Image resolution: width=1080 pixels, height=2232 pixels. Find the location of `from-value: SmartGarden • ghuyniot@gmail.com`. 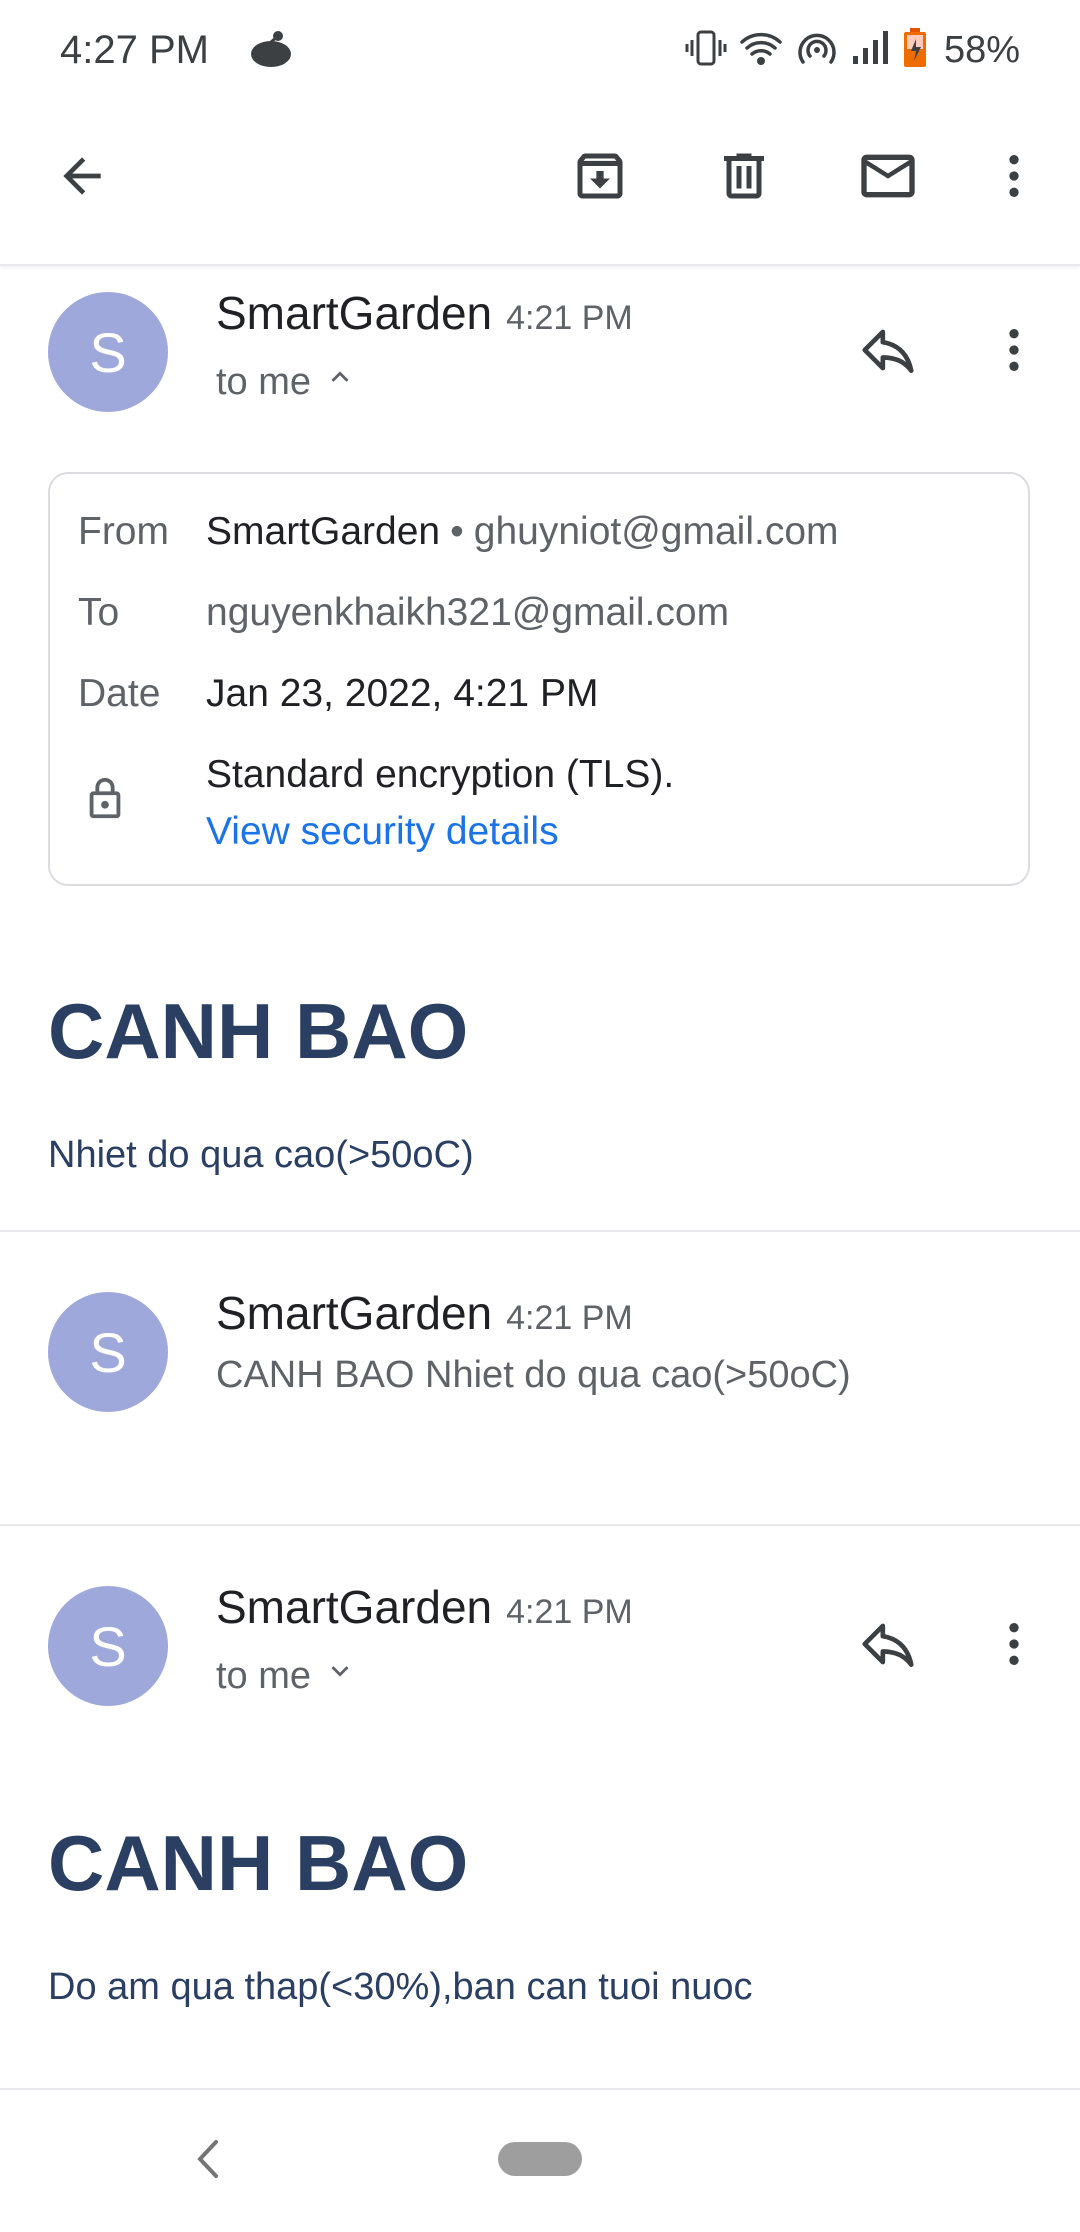

from-value: SmartGarden • ghuyniot@gmail.com is located at coordinates (522, 532).